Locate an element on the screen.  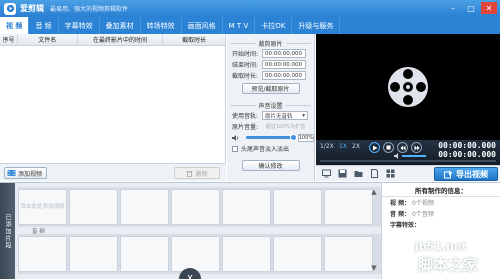
new-file-icon is located at coordinates (374, 173).